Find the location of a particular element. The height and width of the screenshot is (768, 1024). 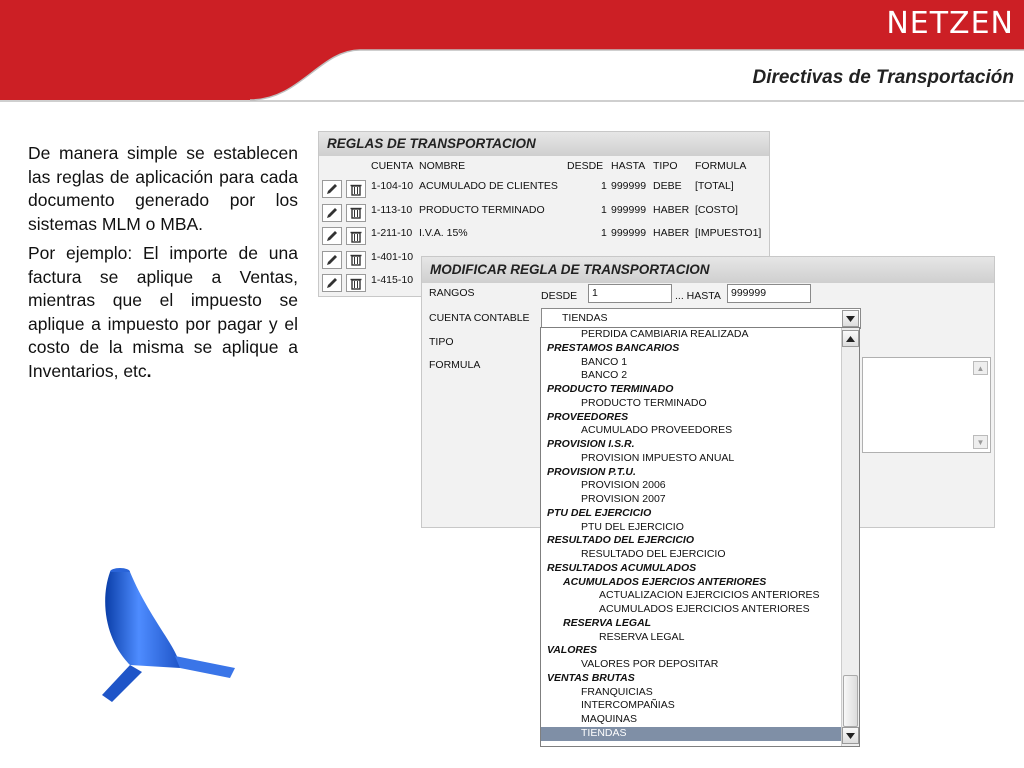

rules-panel-title: REGLAS DE TRANSPORTACION is located at coordinates (544, 144).